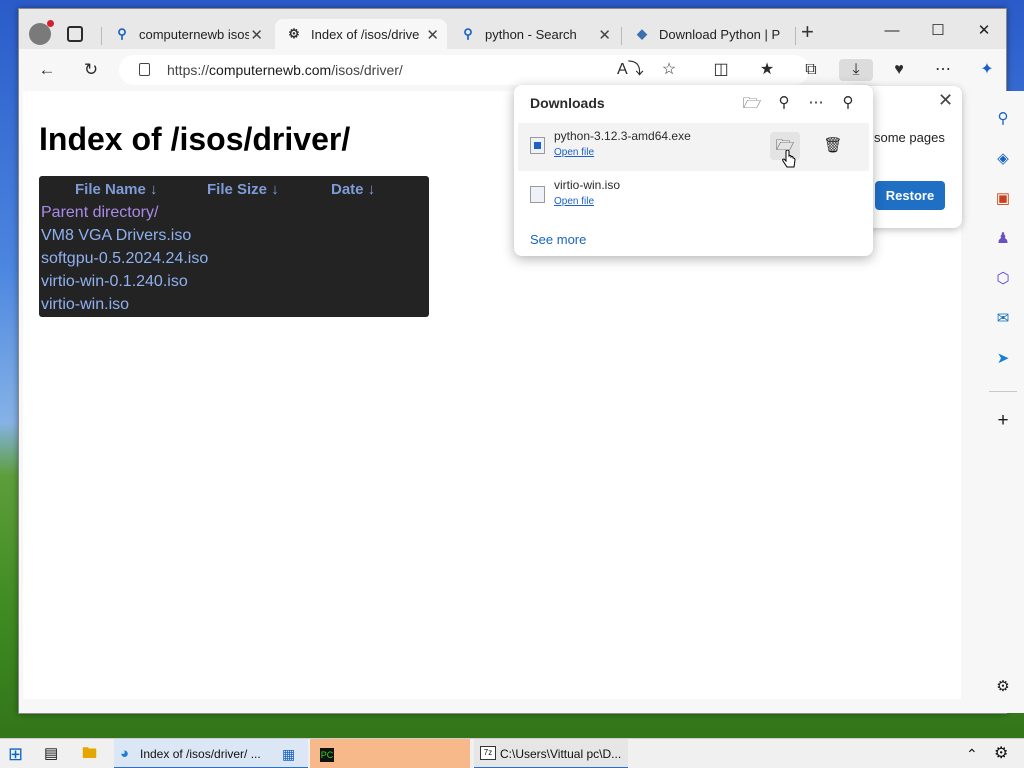 This screenshot has height=768, width=1024. Describe the element at coordinates (234, 259) in the screenshot. I see `table-row: softgpu-0.5.2024.24.iso` at that location.